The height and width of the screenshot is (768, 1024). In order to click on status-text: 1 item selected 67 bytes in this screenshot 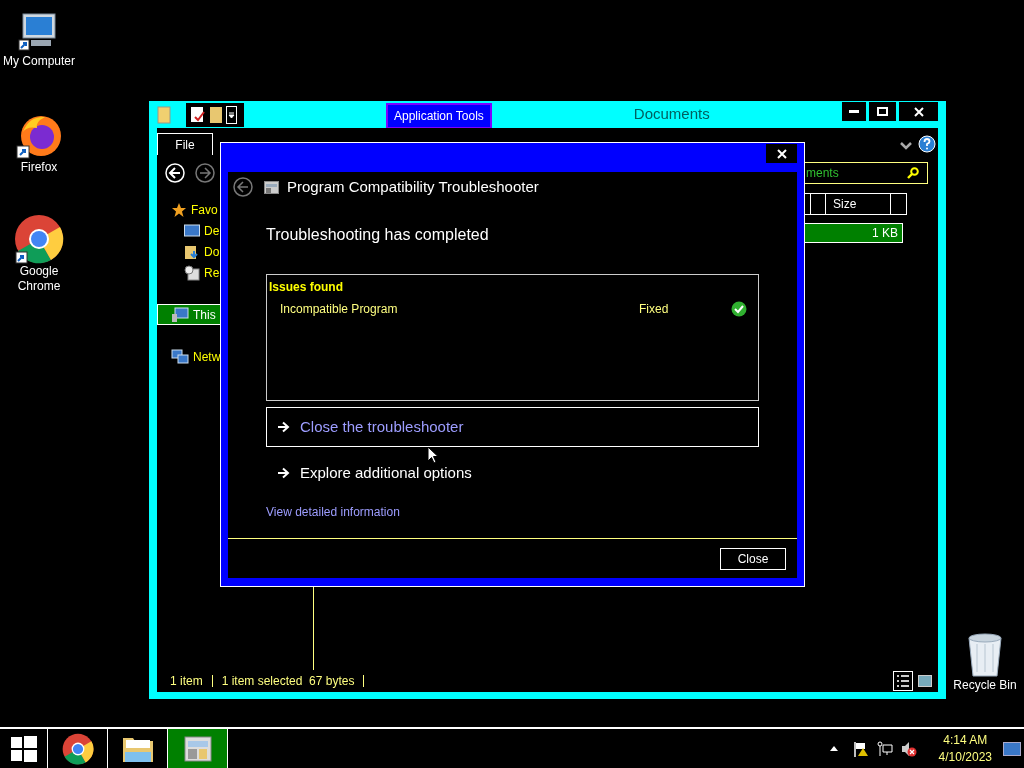, I will do `click(288, 681)`.